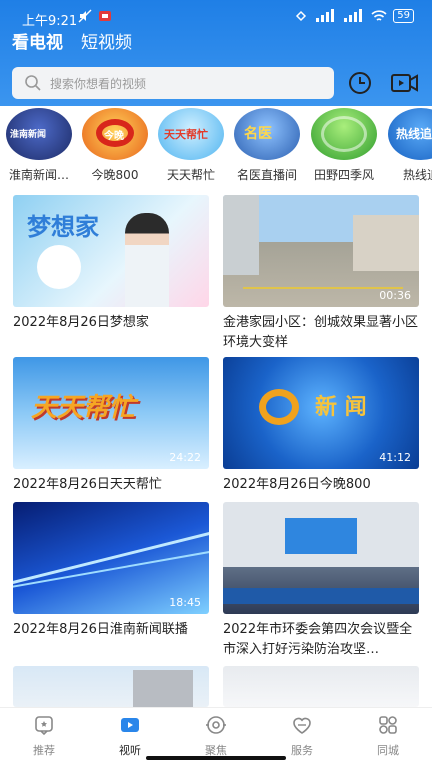 This screenshot has width=432, height=768. I want to click on channel-name: 天天帮忙, so click(190, 175).